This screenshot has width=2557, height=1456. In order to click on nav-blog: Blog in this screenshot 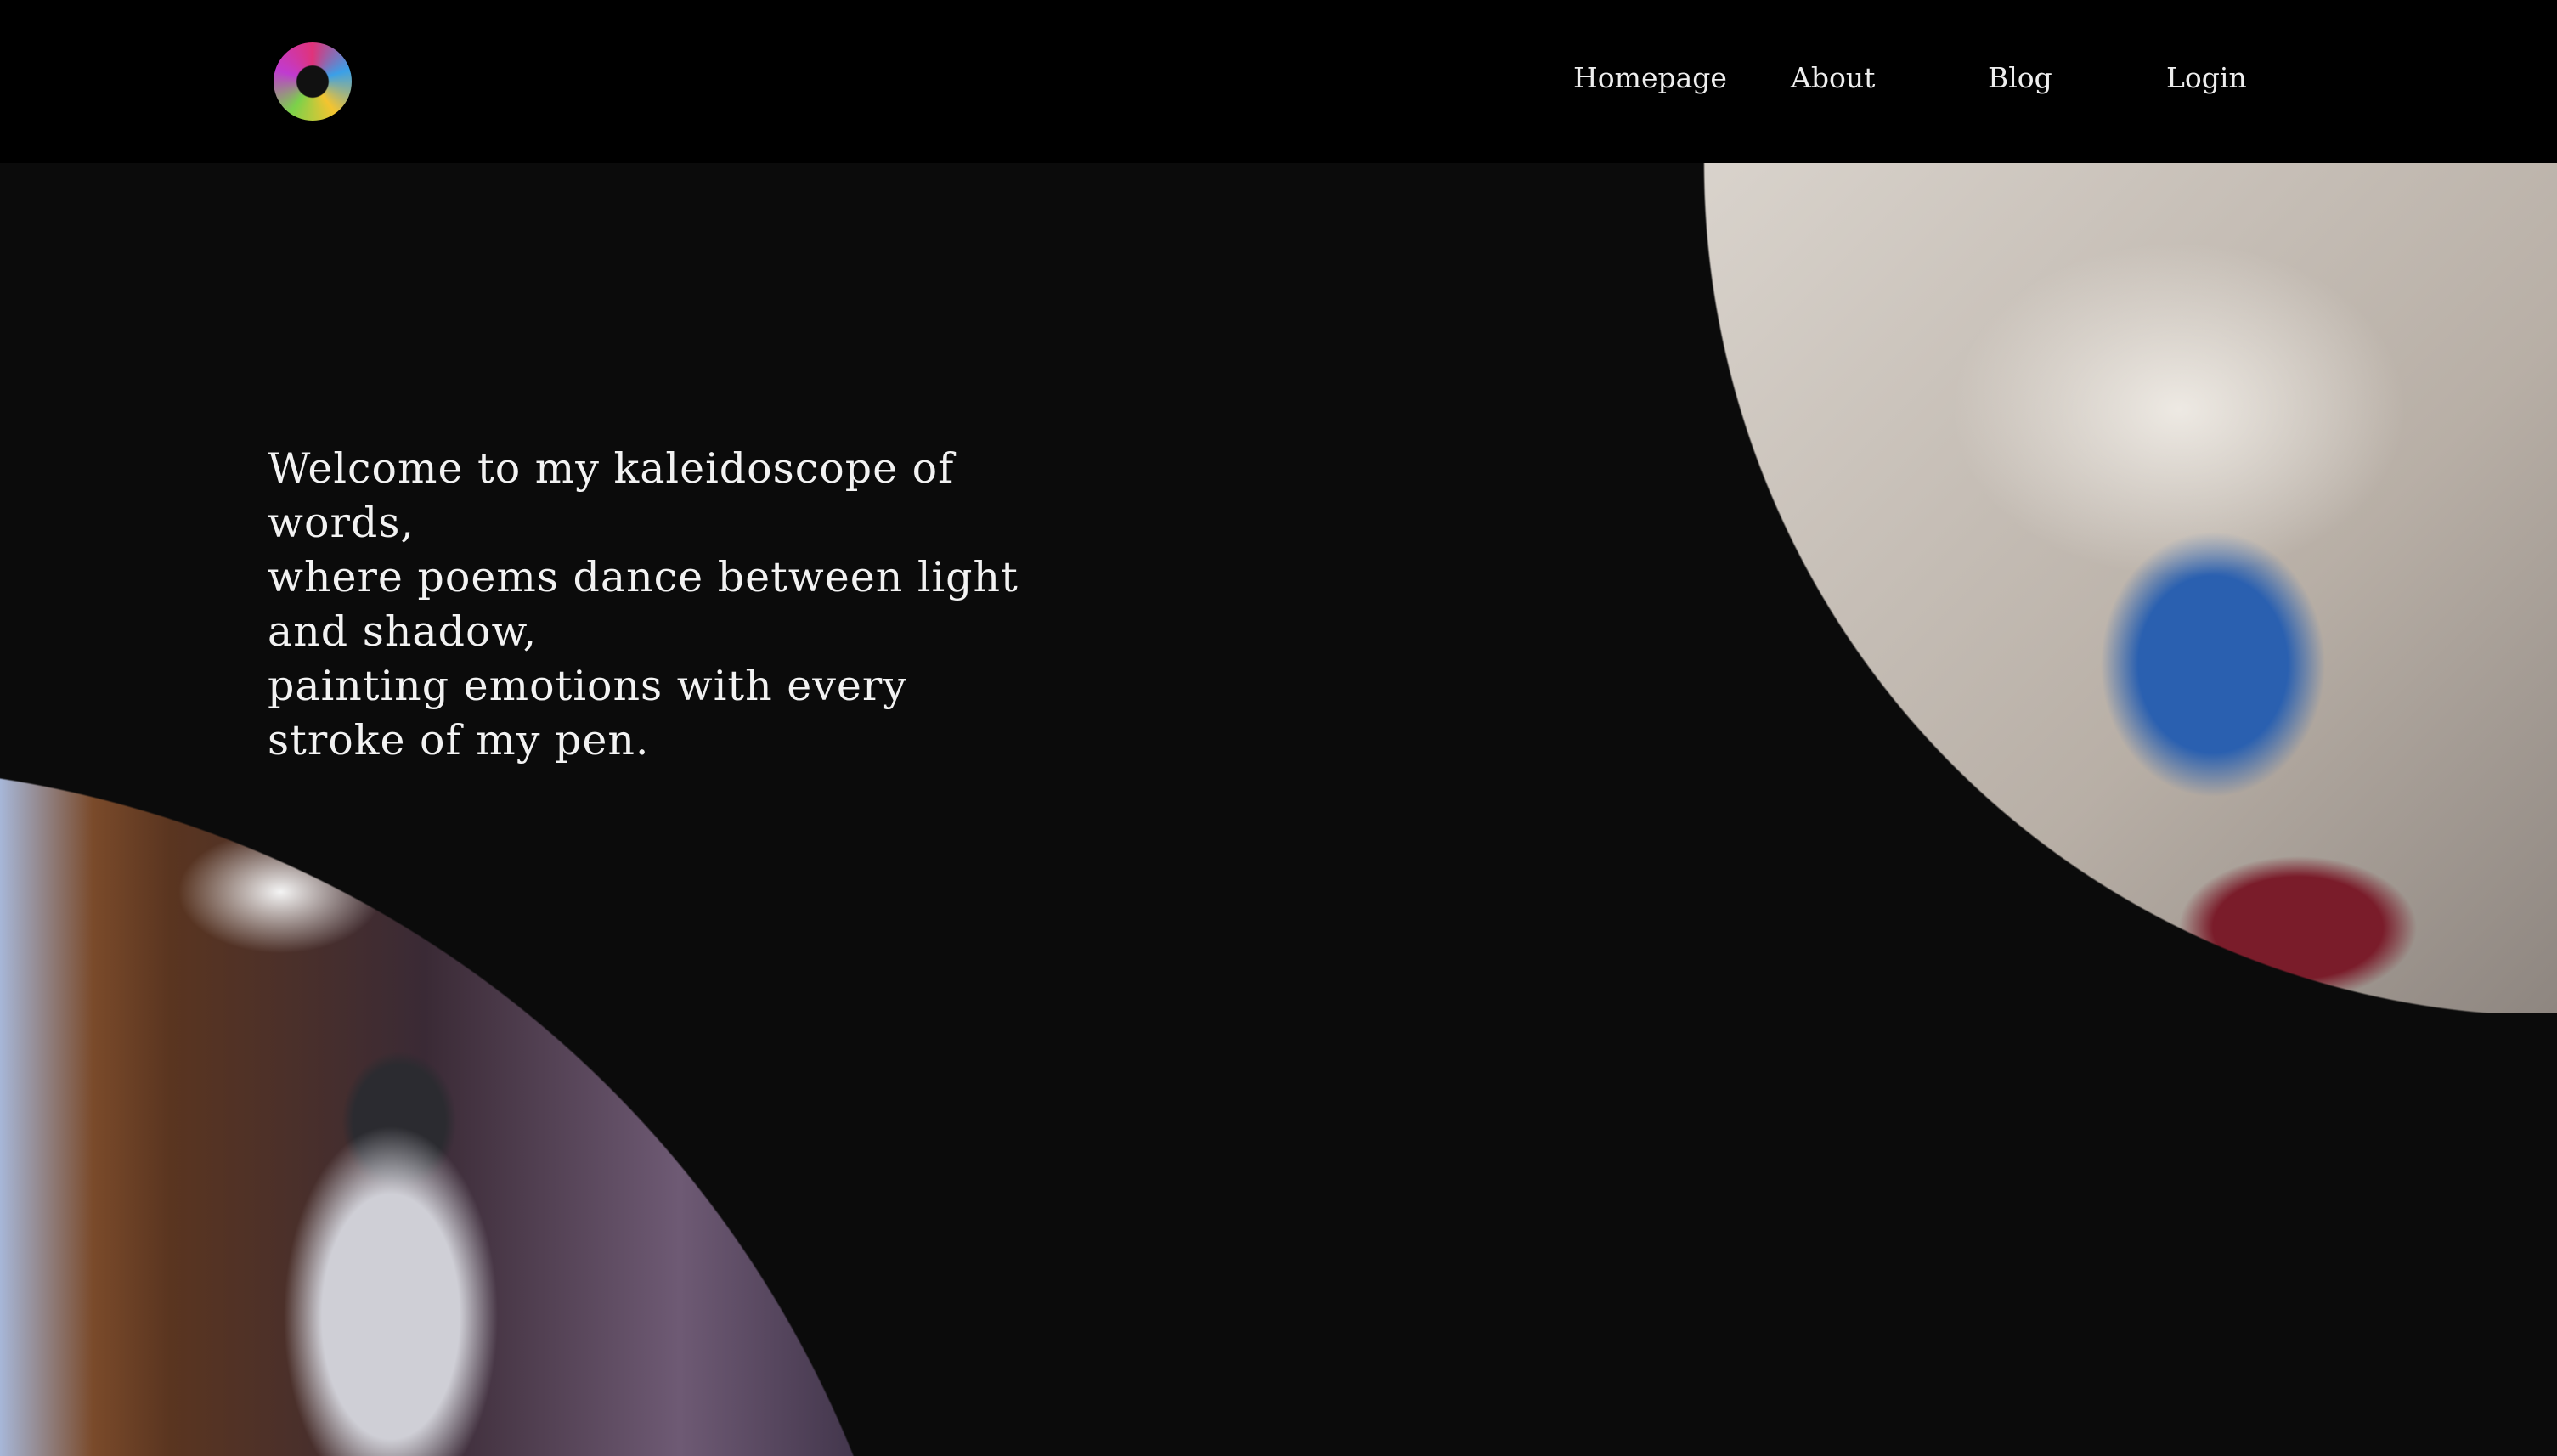, I will do `click(2020, 78)`.